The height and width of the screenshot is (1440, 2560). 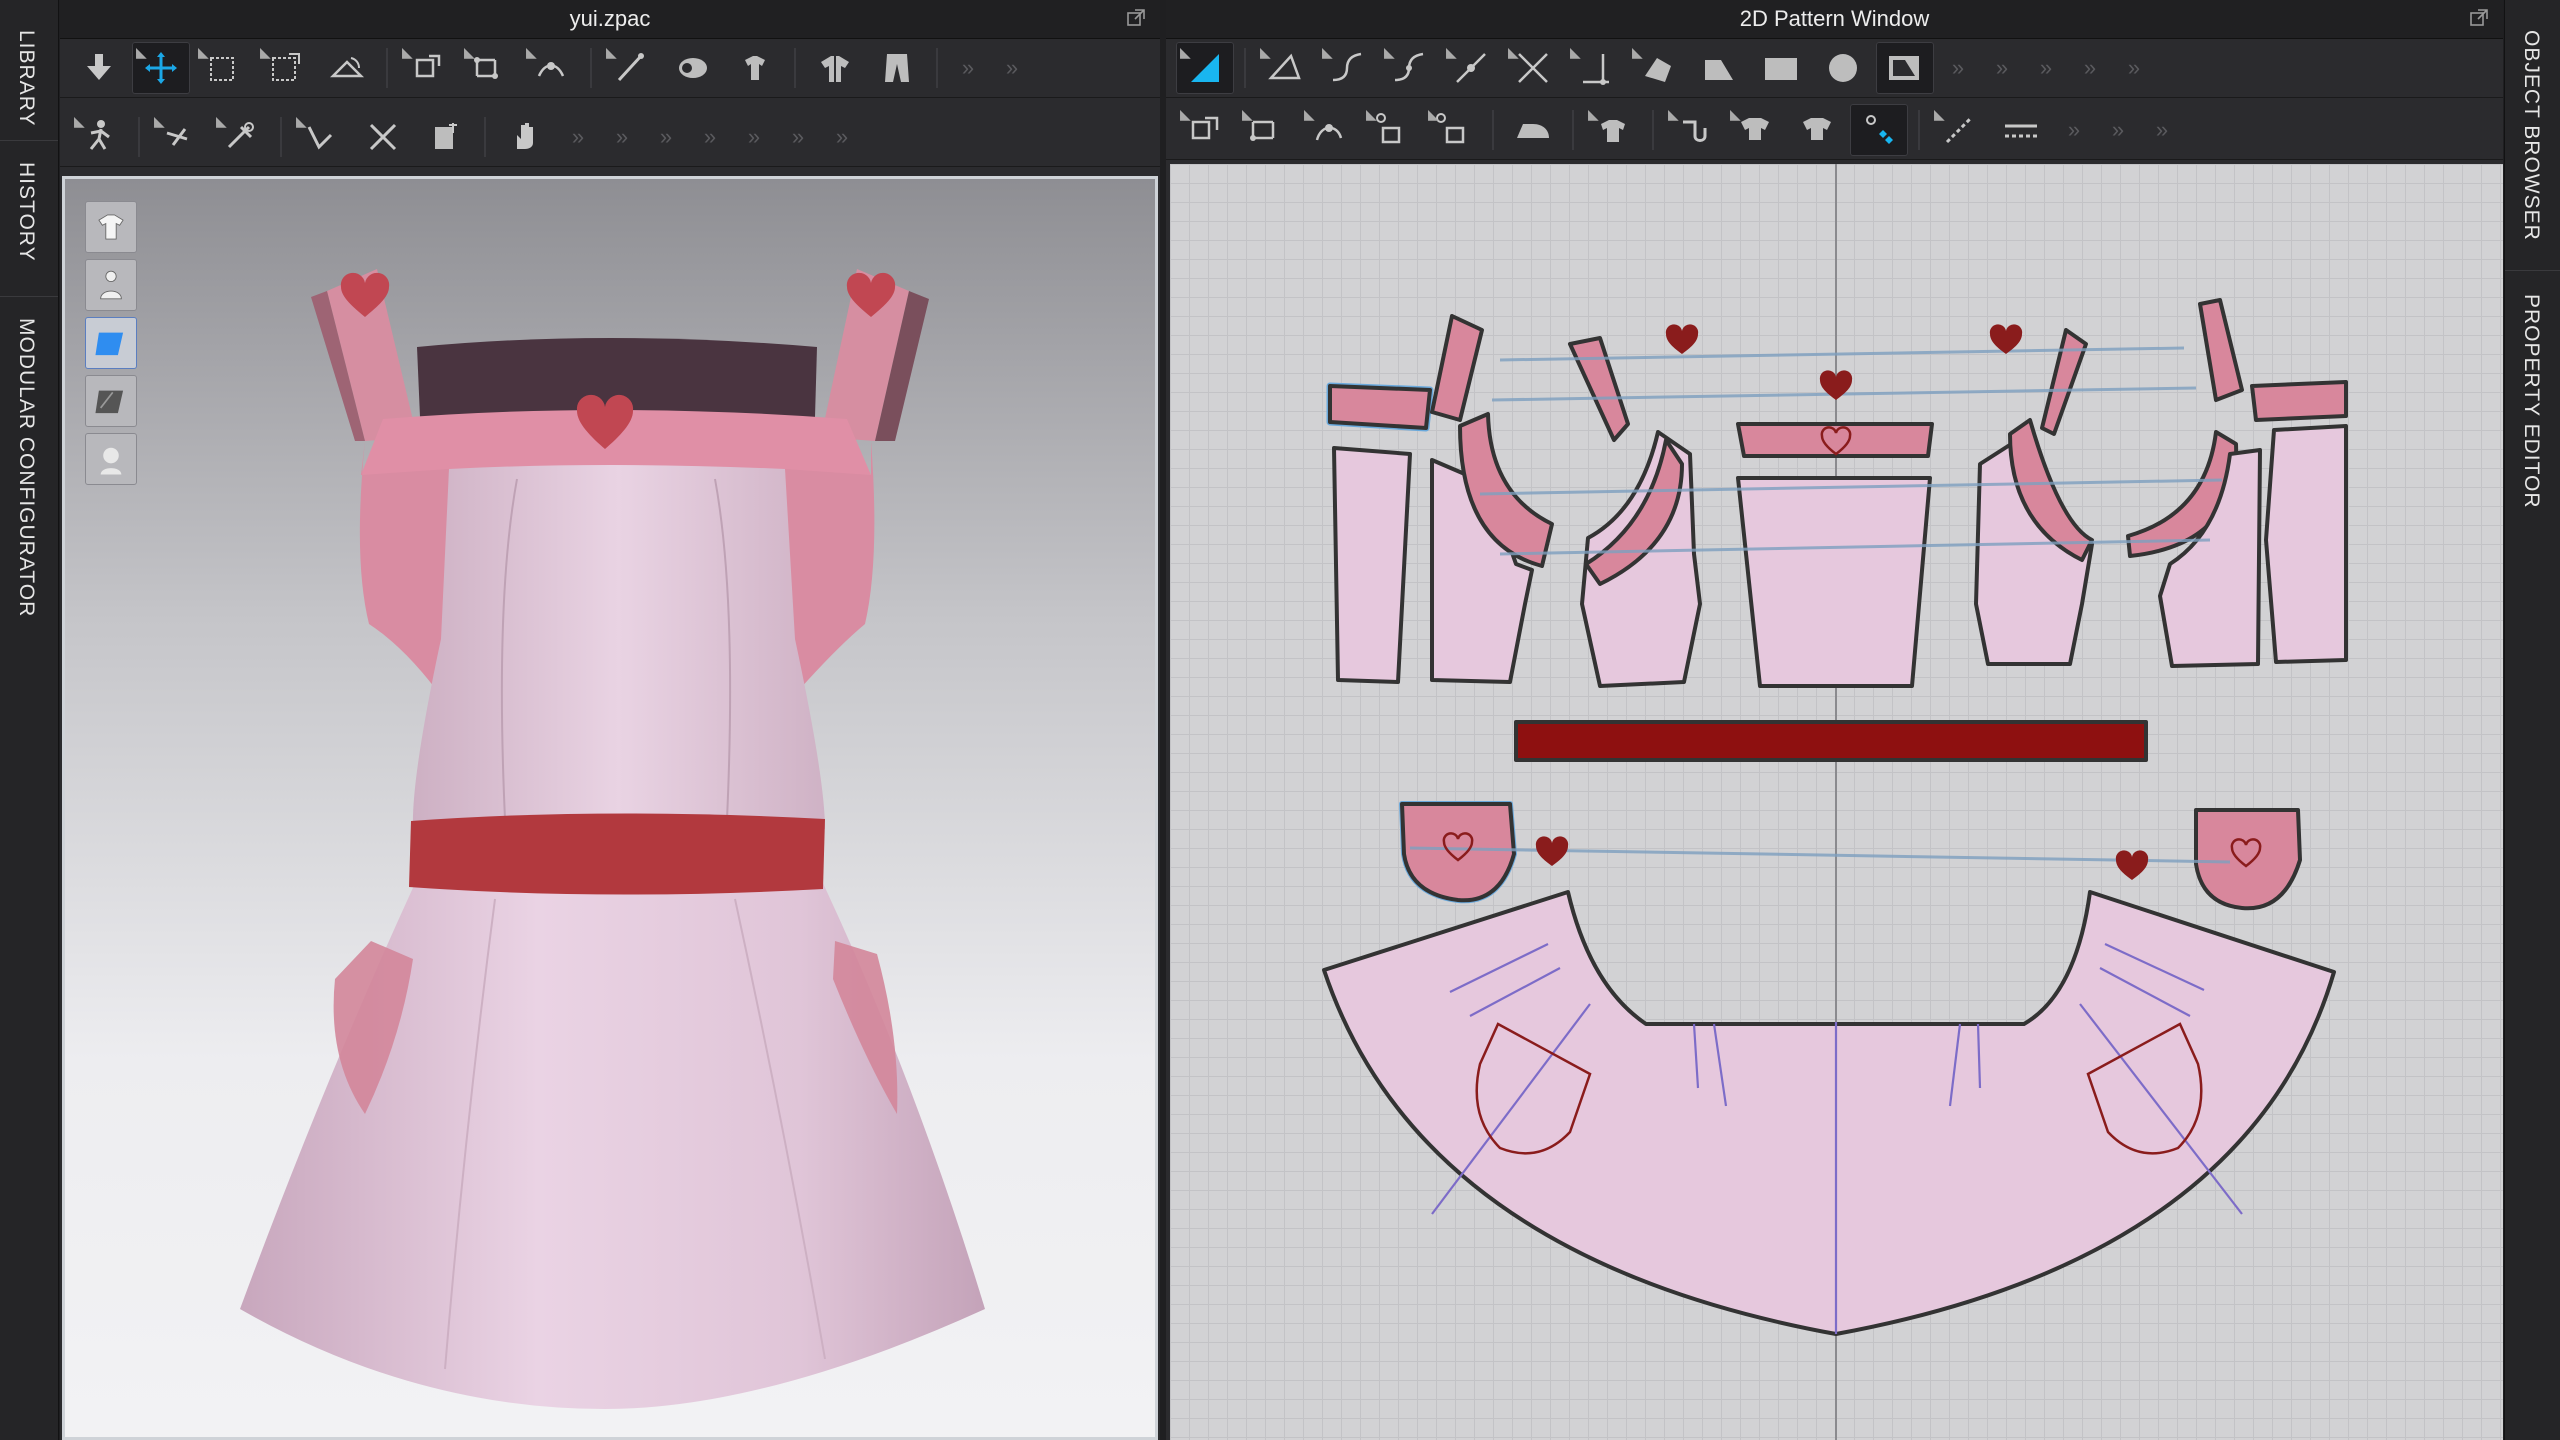 I want to click on edit-pattern-icon: ◣, so click(x=1205, y=68).